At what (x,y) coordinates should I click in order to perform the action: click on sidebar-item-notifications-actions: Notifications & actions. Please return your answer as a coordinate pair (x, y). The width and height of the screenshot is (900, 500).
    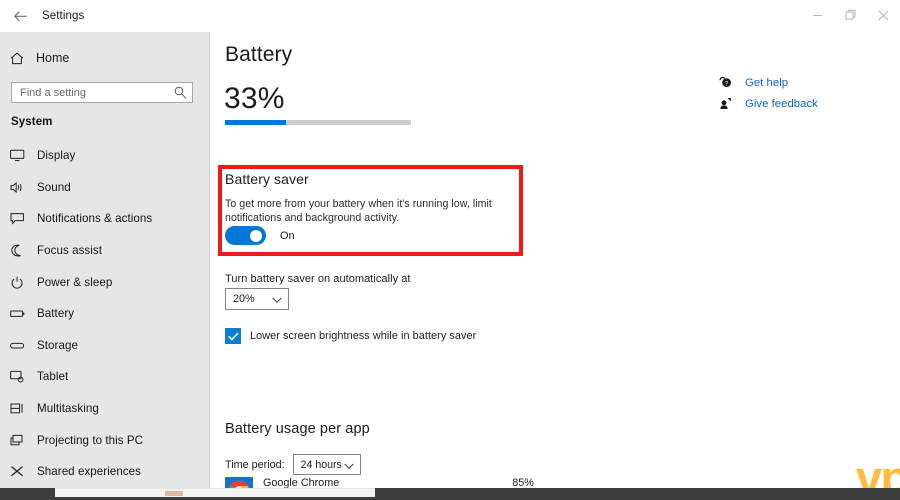
    Looking at the image, I should click on (104, 219).